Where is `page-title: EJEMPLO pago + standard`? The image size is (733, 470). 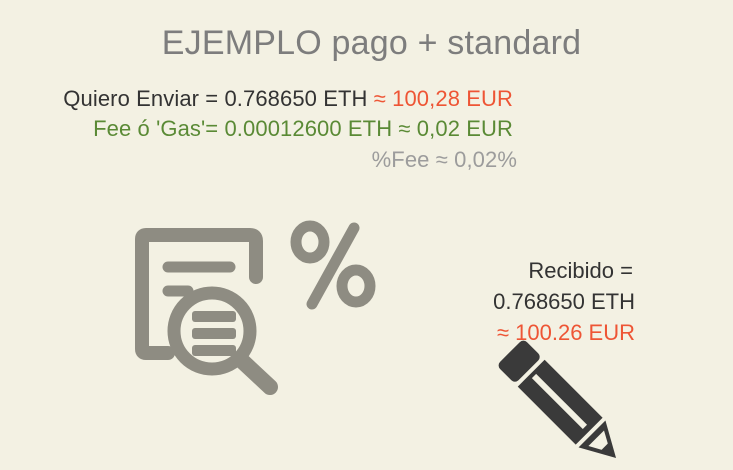
page-title: EJEMPLO pago + standard is located at coordinates (371, 43).